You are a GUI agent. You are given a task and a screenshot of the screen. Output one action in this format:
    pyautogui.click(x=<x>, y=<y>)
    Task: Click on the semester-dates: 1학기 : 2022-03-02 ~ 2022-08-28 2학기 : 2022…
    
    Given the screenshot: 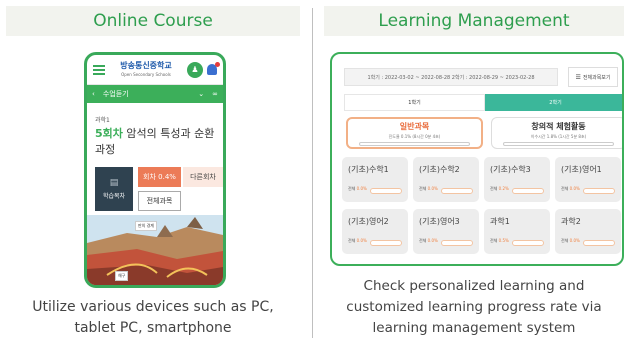 What is the action you would take?
    pyautogui.click(x=451, y=77)
    